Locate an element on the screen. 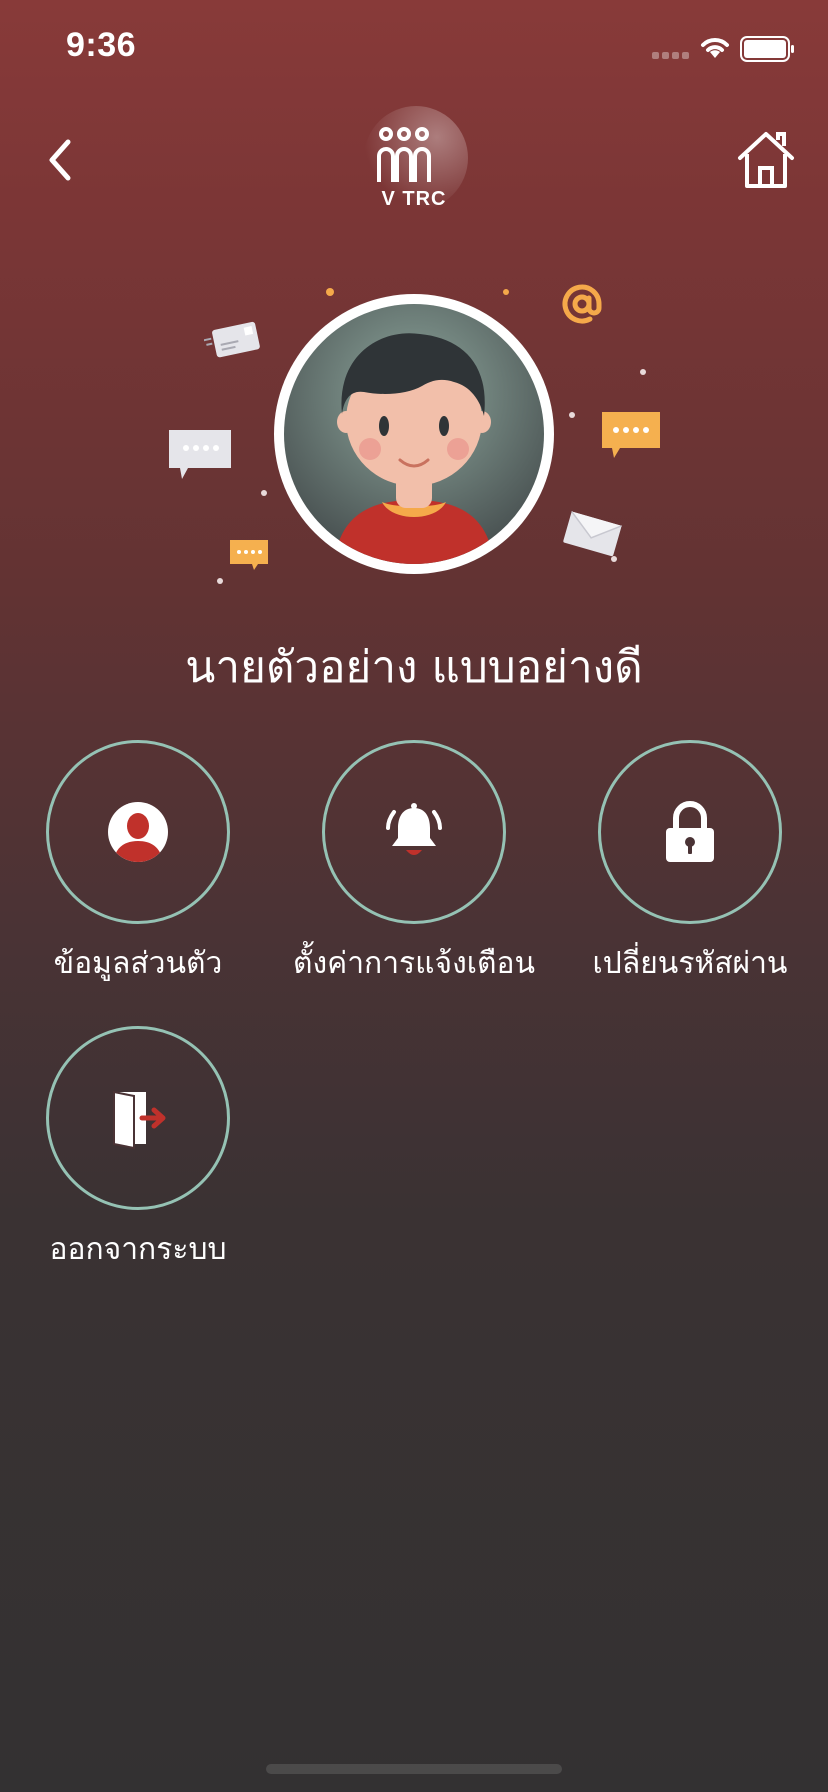 This screenshot has width=828, height=1792. lock-icon is located at coordinates (690, 831).